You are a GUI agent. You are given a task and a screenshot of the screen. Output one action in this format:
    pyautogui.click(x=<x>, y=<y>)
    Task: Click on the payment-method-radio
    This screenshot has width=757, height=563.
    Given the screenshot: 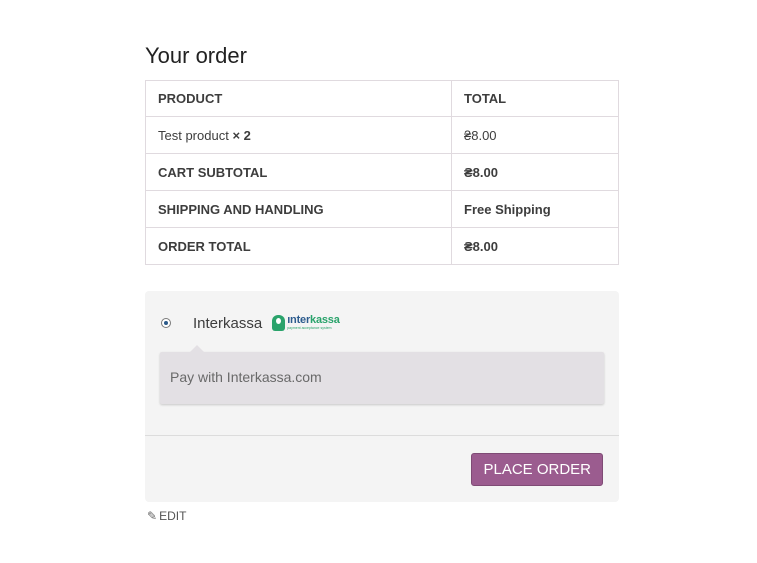 What is the action you would take?
    pyautogui.click(x=166, y=323)
    